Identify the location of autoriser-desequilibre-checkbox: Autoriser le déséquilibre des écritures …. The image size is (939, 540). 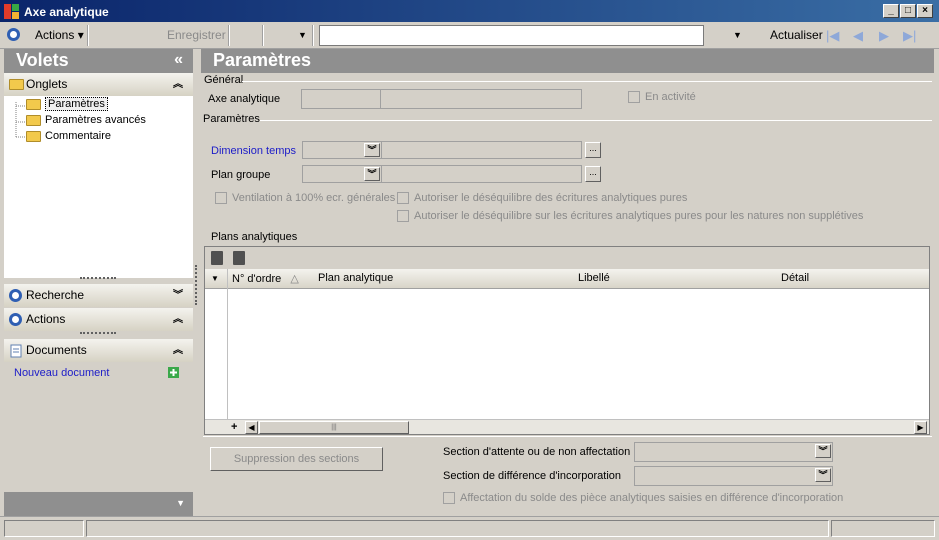
(542, 198).